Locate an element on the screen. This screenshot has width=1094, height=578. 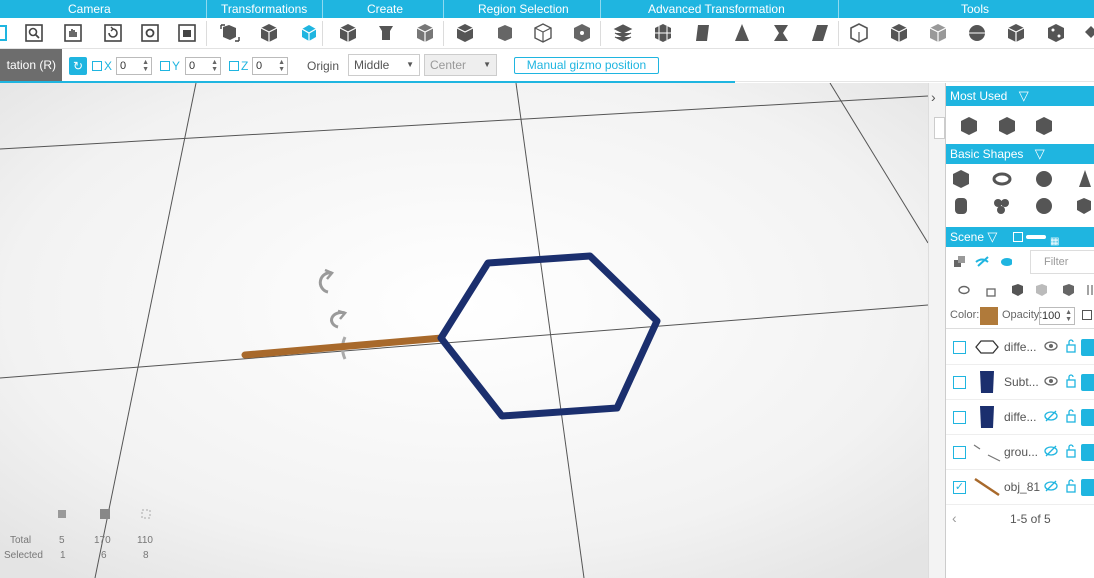
sphere-tool-icon is located at coordinates (977, 33).